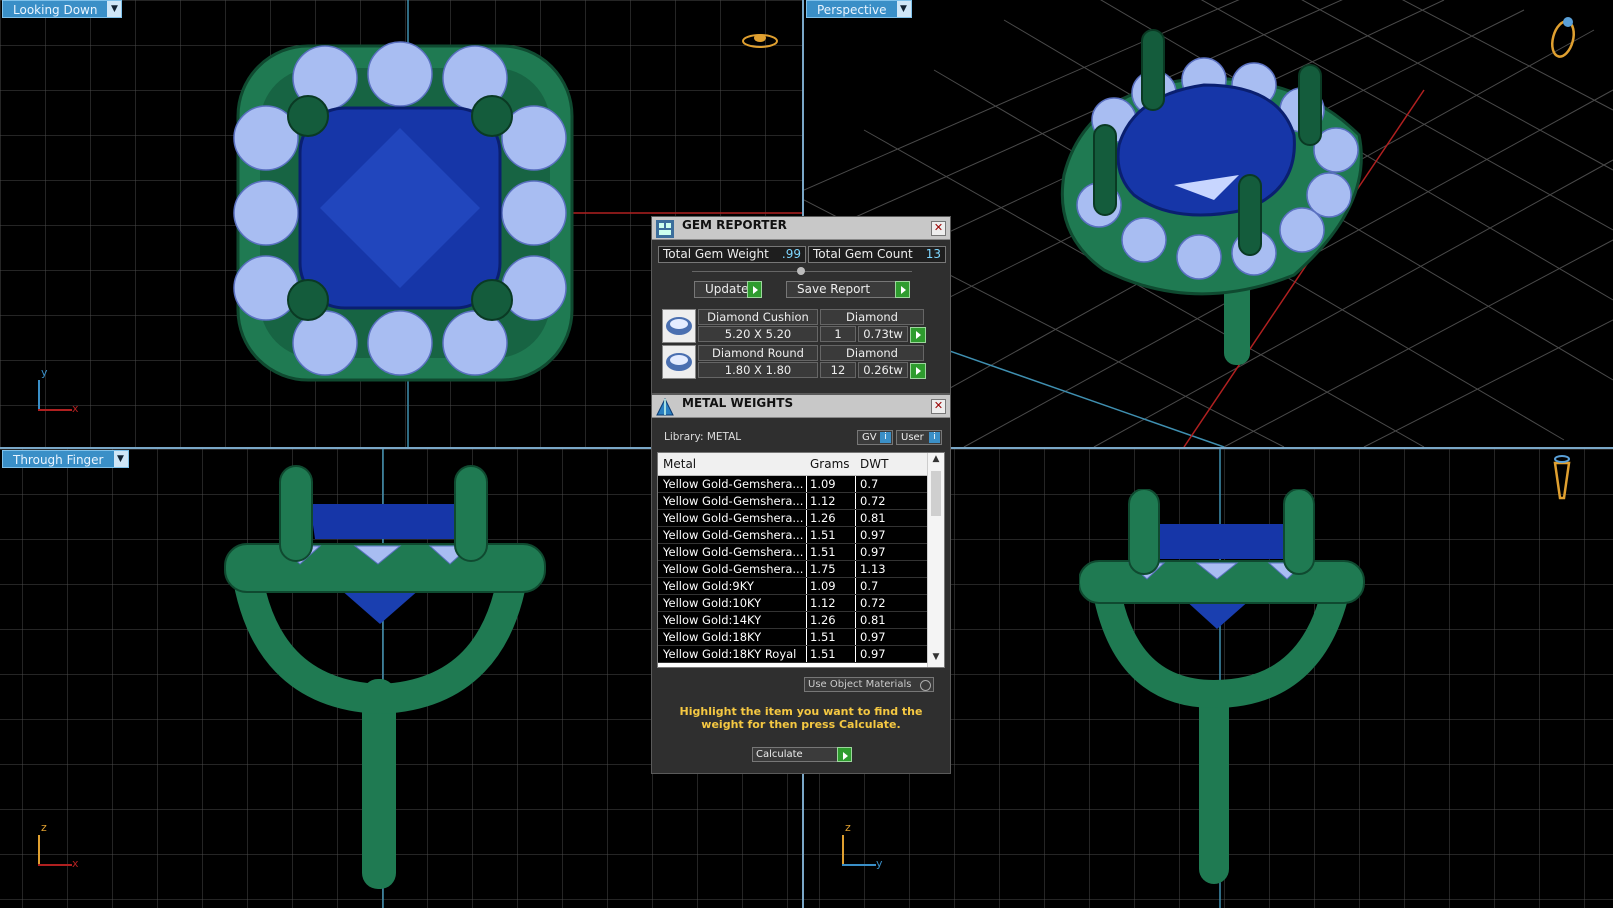 The width and height of the screenshot is (1613, 908). Describe the element at coordinates (823, 586) in the screenshot. I see `grams-cell: 1.09` at that location.